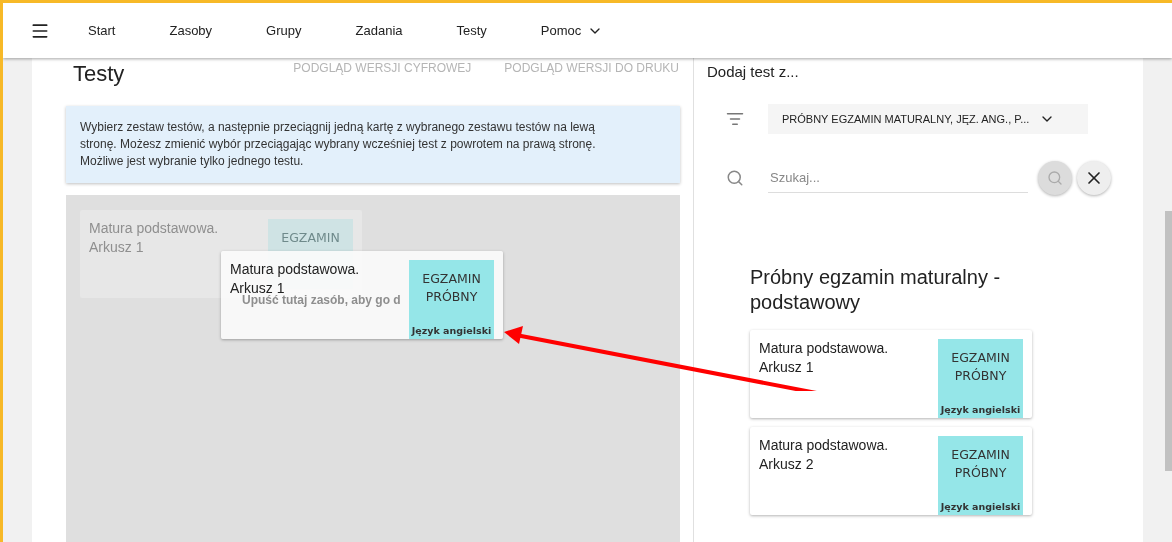 The image size is (1172, 542). What do you see at coordinates (321, 300) in the screenshot?
I see `drop-hint: Upuść tutaj zasób, aby go d` at bounding box center [321, 300].